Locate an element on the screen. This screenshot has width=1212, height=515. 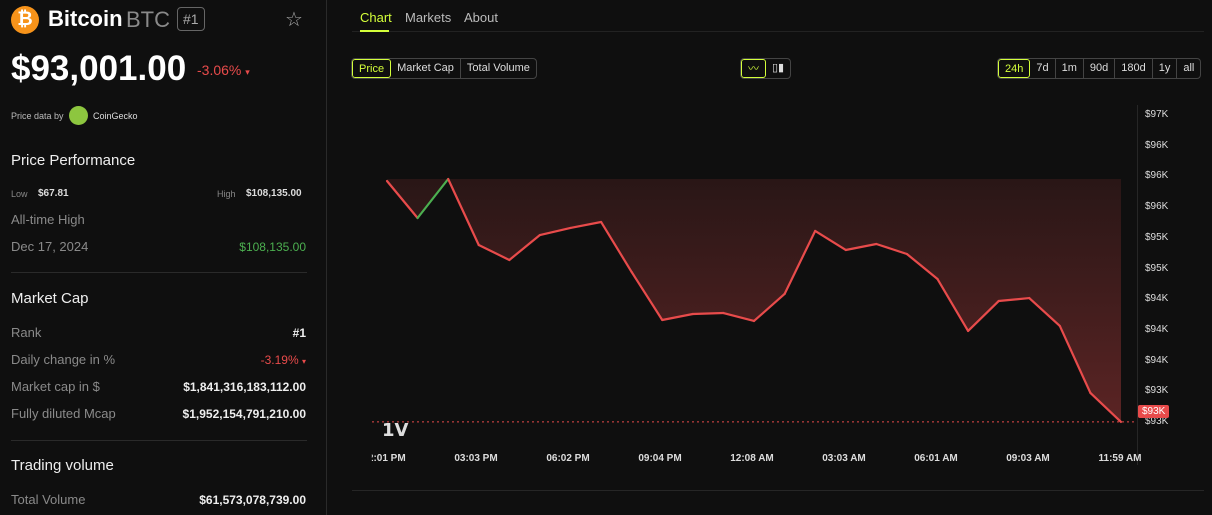
market-cap-value: $1,841,316,183,112.00 is located at coordinates (244, 387).